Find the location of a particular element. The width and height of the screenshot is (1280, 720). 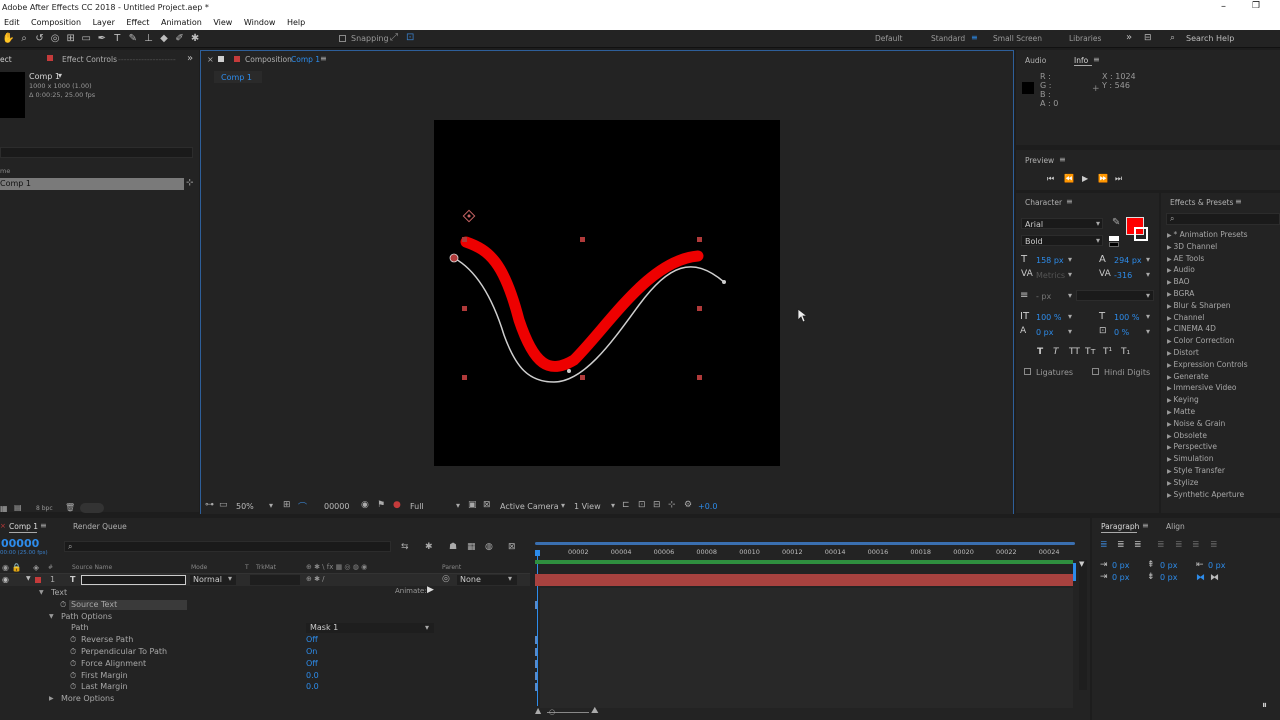

draft-3d-icon: ✱ is located at coordinates (429, 547).